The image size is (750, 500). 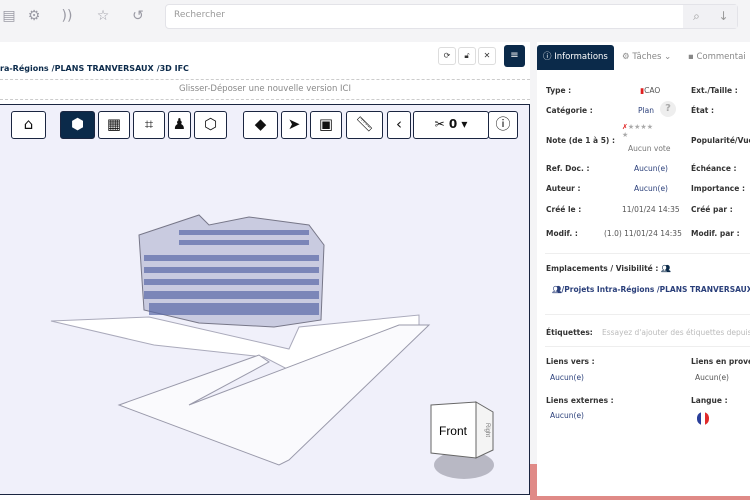 I want to click on modifpar-label: Modif. par :, so click(x=715, y=233).